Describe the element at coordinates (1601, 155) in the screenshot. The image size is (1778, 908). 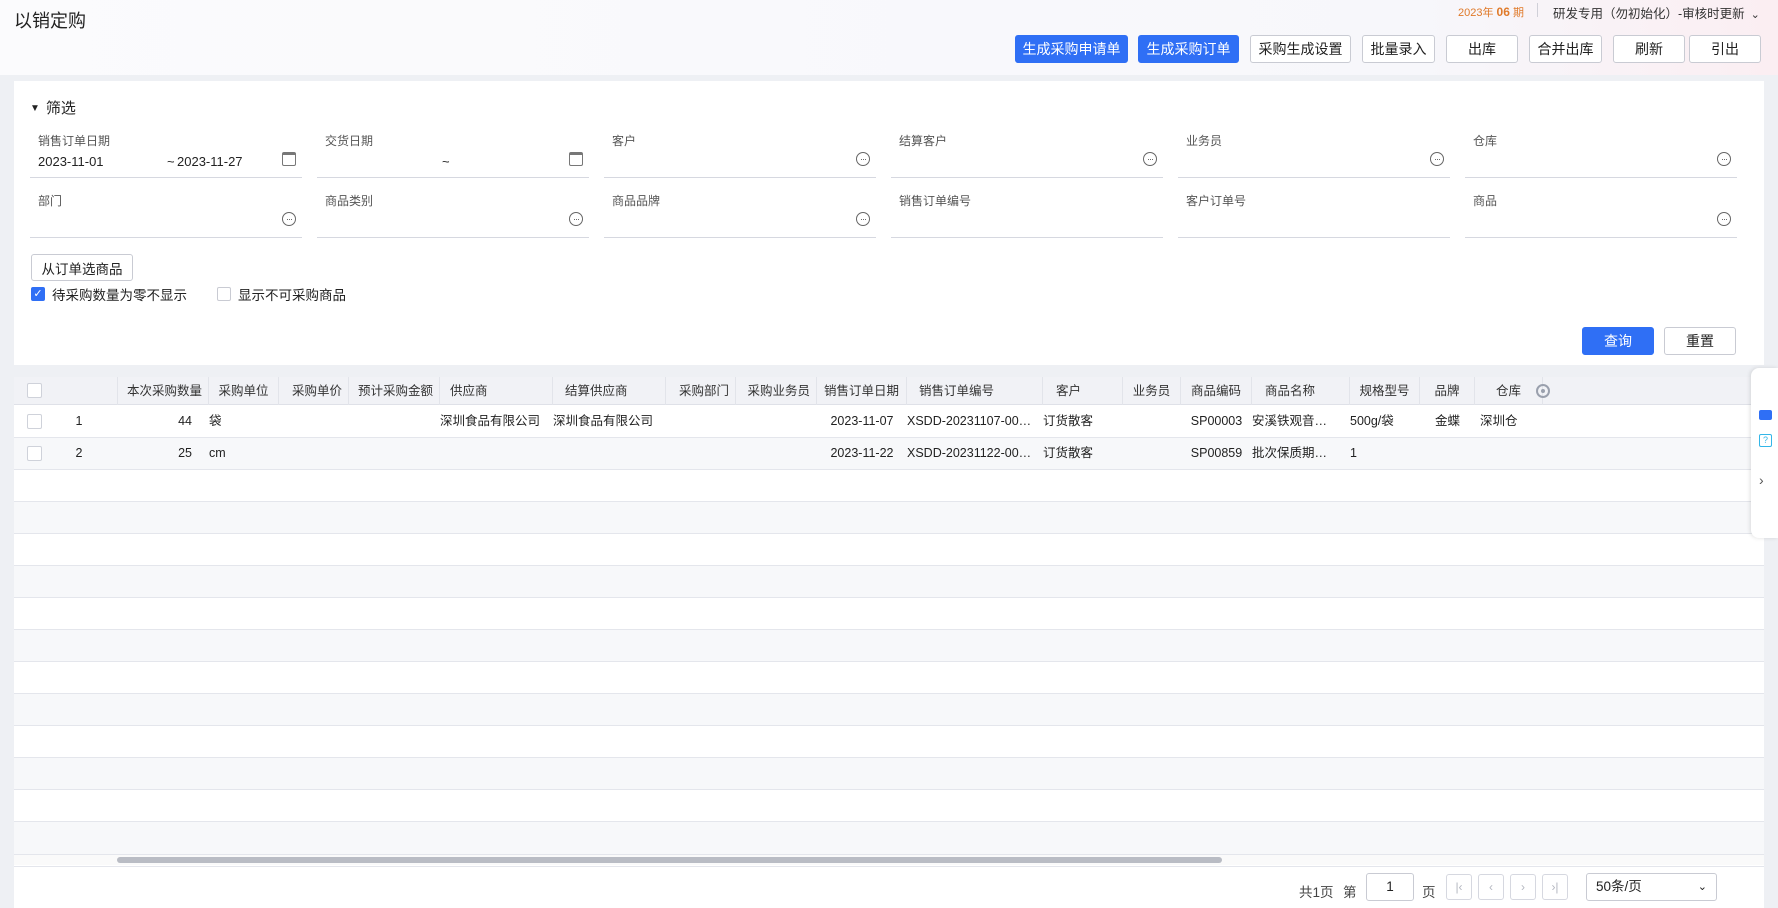
I see `warehouse-field: 仓库 ···` at that location.